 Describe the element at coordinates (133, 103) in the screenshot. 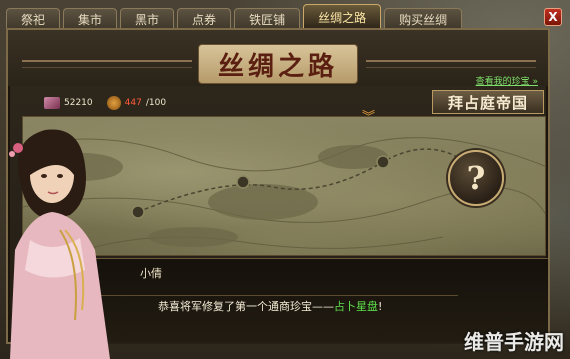

I see `bag-current: 447` at that location.